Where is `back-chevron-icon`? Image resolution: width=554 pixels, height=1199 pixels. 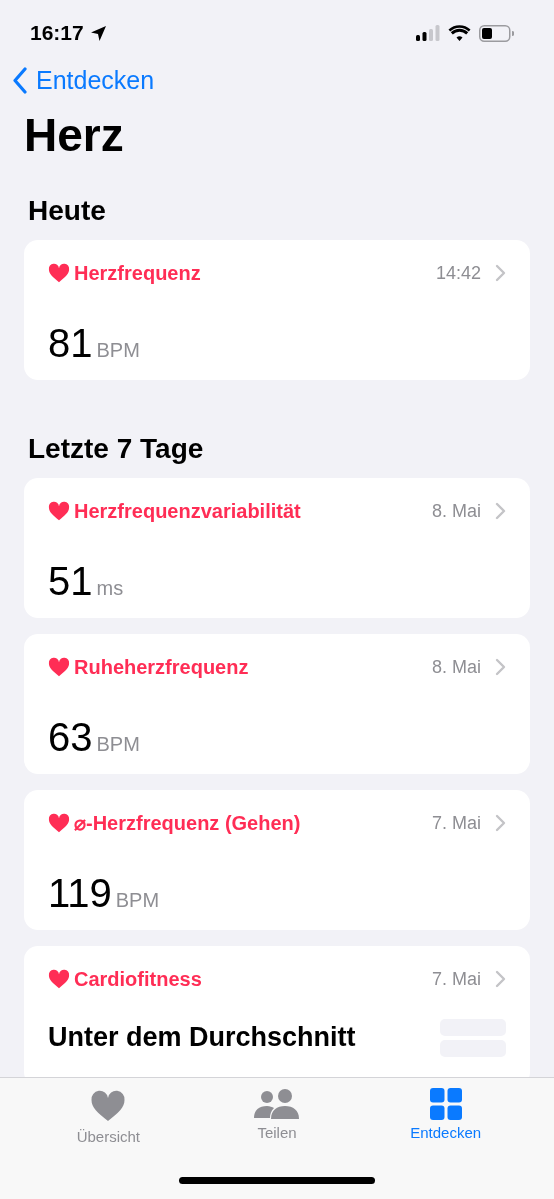
back-chevron-icon is located at coordinates (20, 80).